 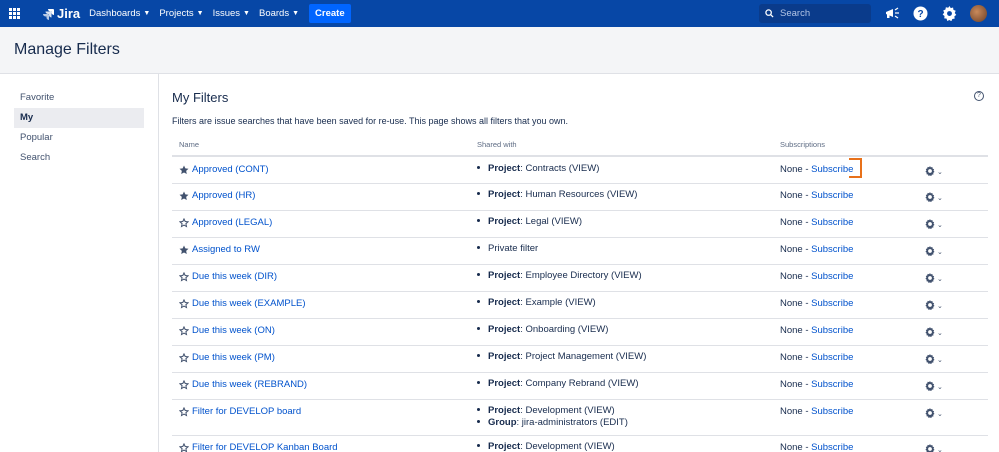 What do you see at coordinates (529, 222) in the screenshot?
I see `shared-with-item: Project: Legal (VIEW)` at bounding box center [529, 222].